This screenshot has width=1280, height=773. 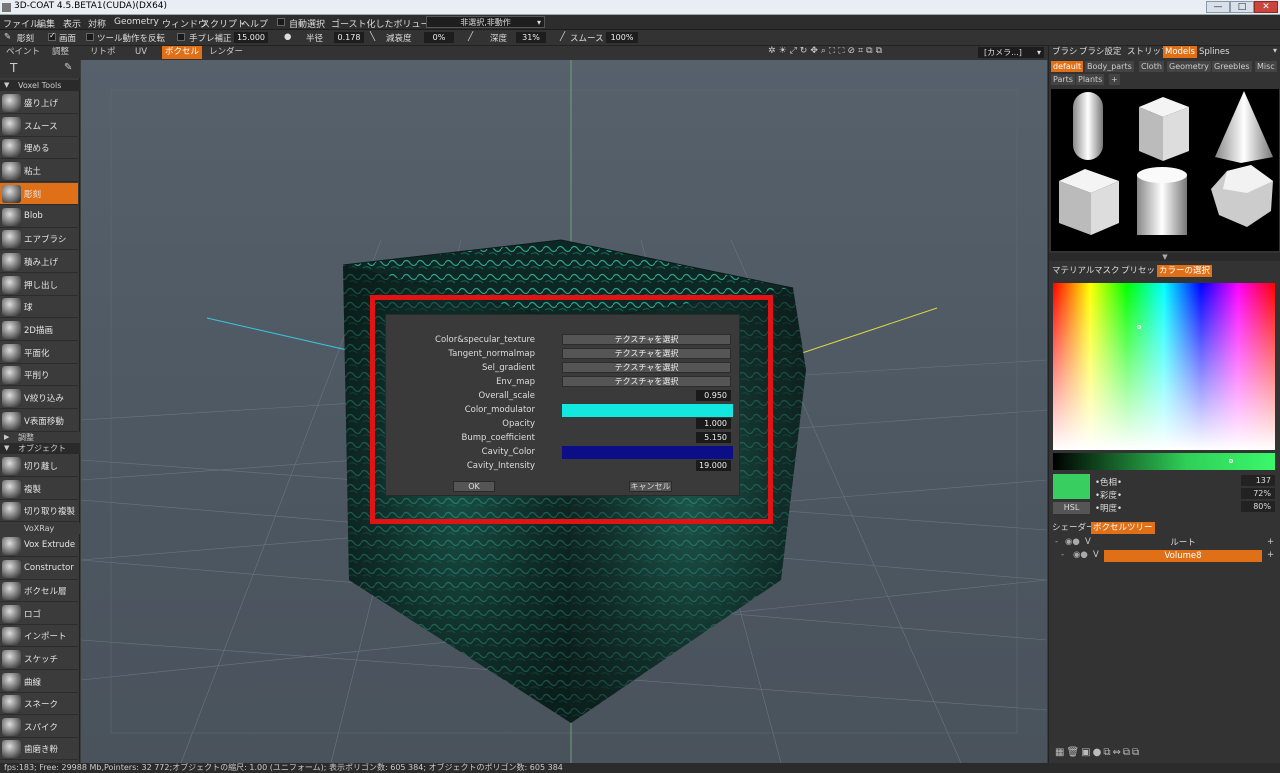 What do you see at coordinates (39, 398) in the screenshot?
I see `tool-v-pinch: V絞り込み` at bounding box center [39, 398].